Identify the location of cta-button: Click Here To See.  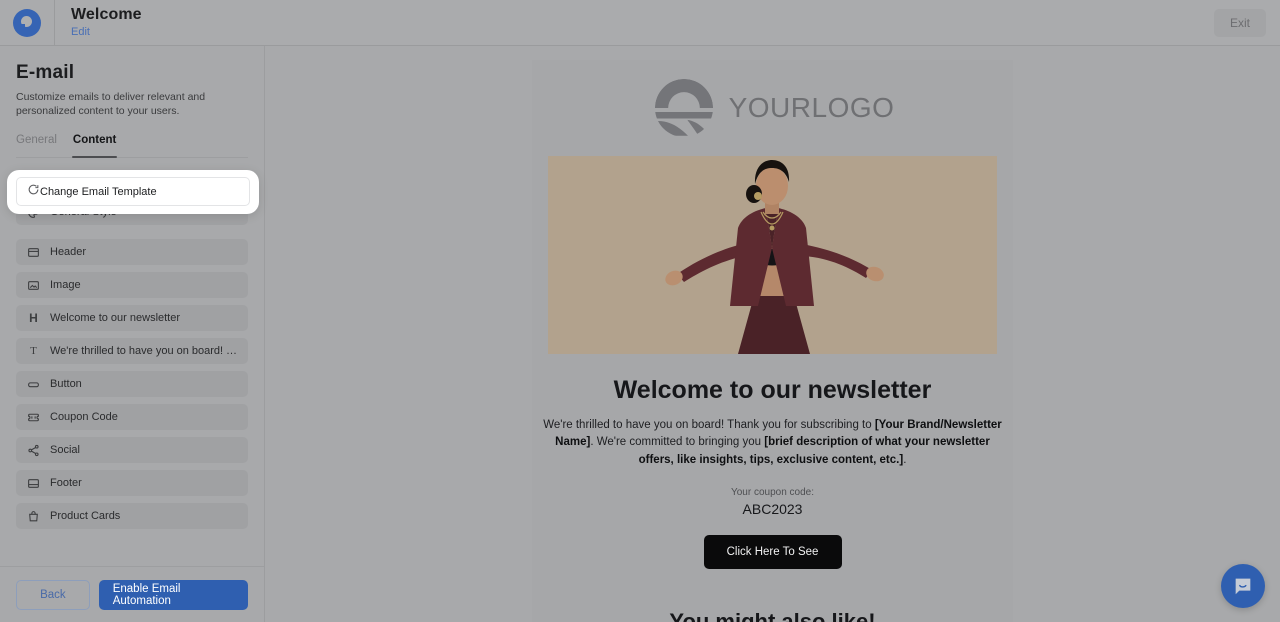
(772, 551).